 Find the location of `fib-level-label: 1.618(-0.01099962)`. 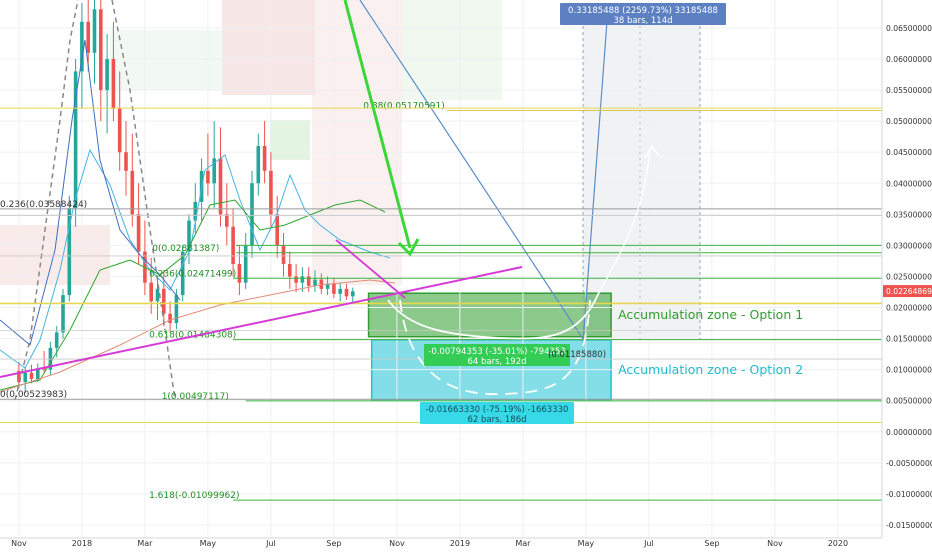

fib-level-label: 1.618(-0.01099962) is located at coordinates (194, 496).